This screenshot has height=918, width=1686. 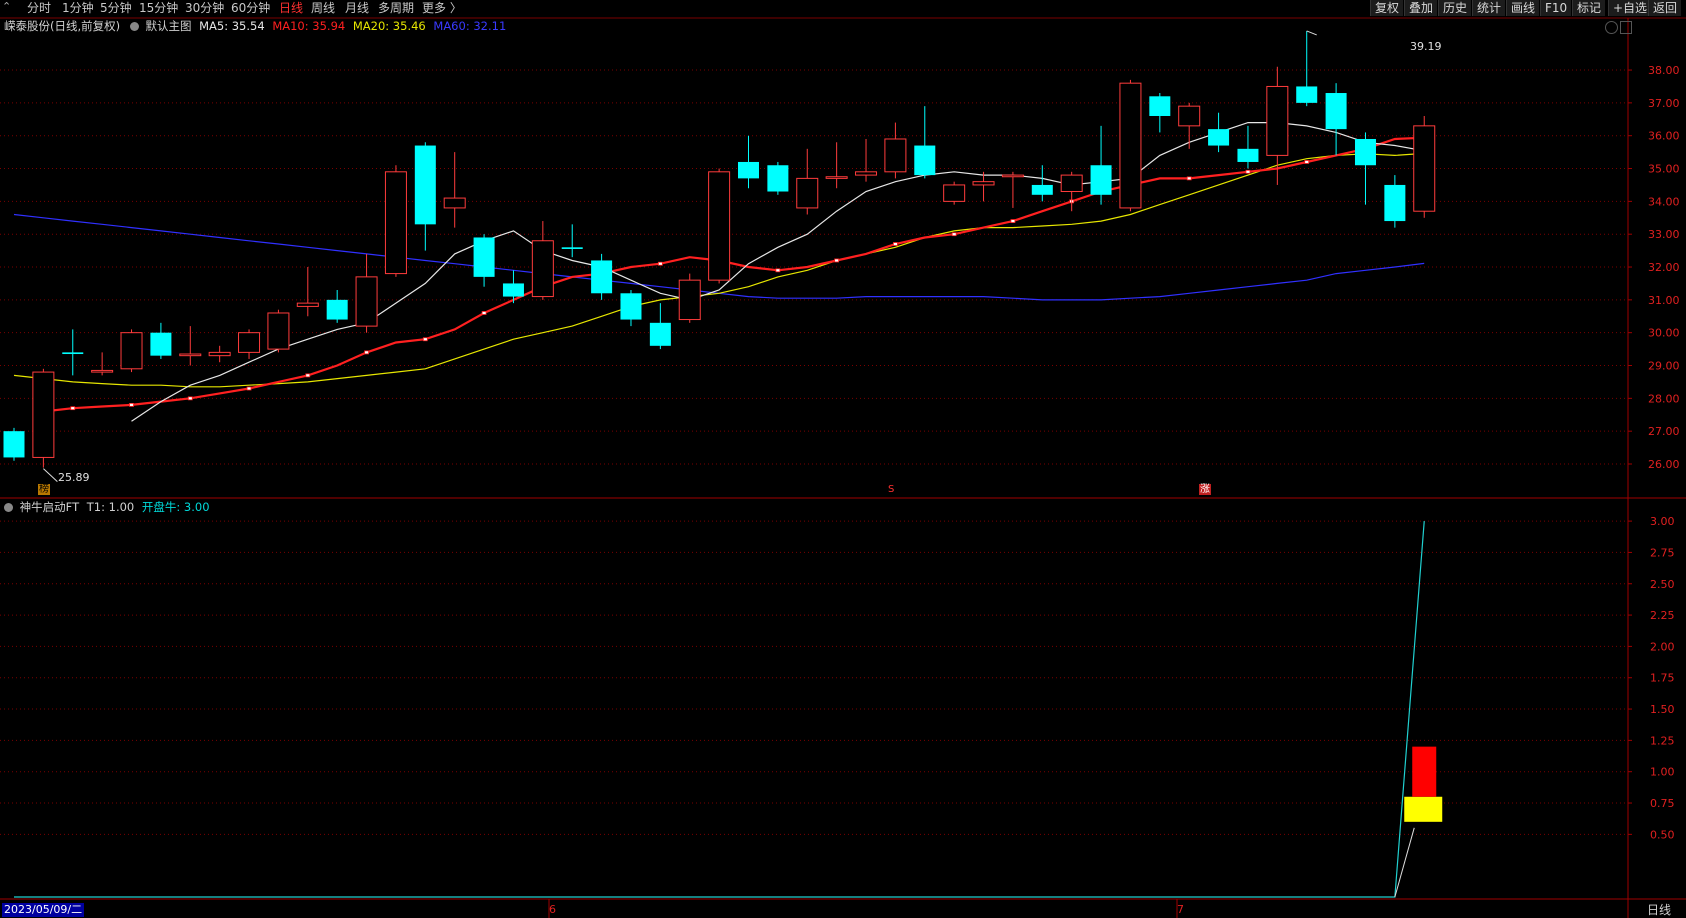 I want to click on indicator-name: 神牛启动FT, so click(x=49, y=507).